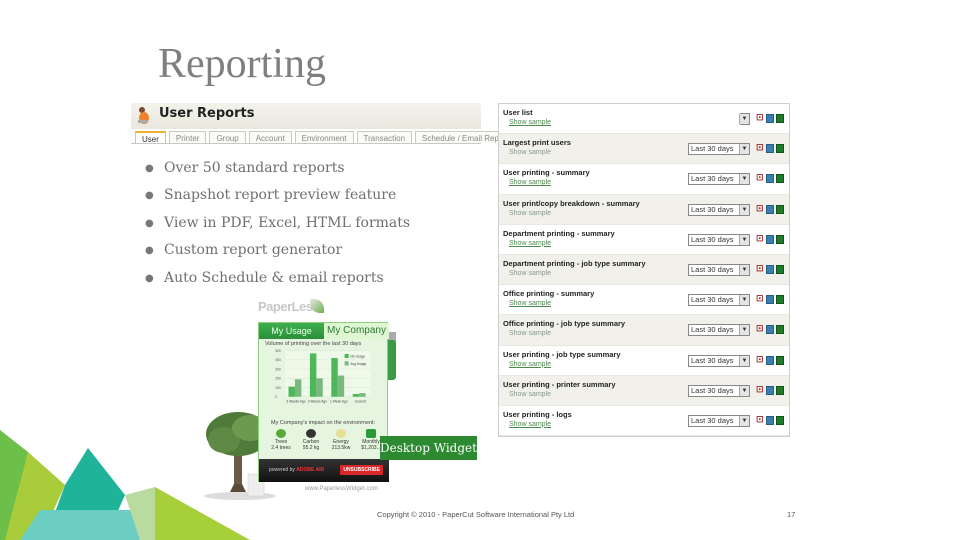 This screenshot has width=960, height=540. Describe the element at coordinates (559, 384) in the screenshot. I see `report-name: User printing - printer summary` at that location.